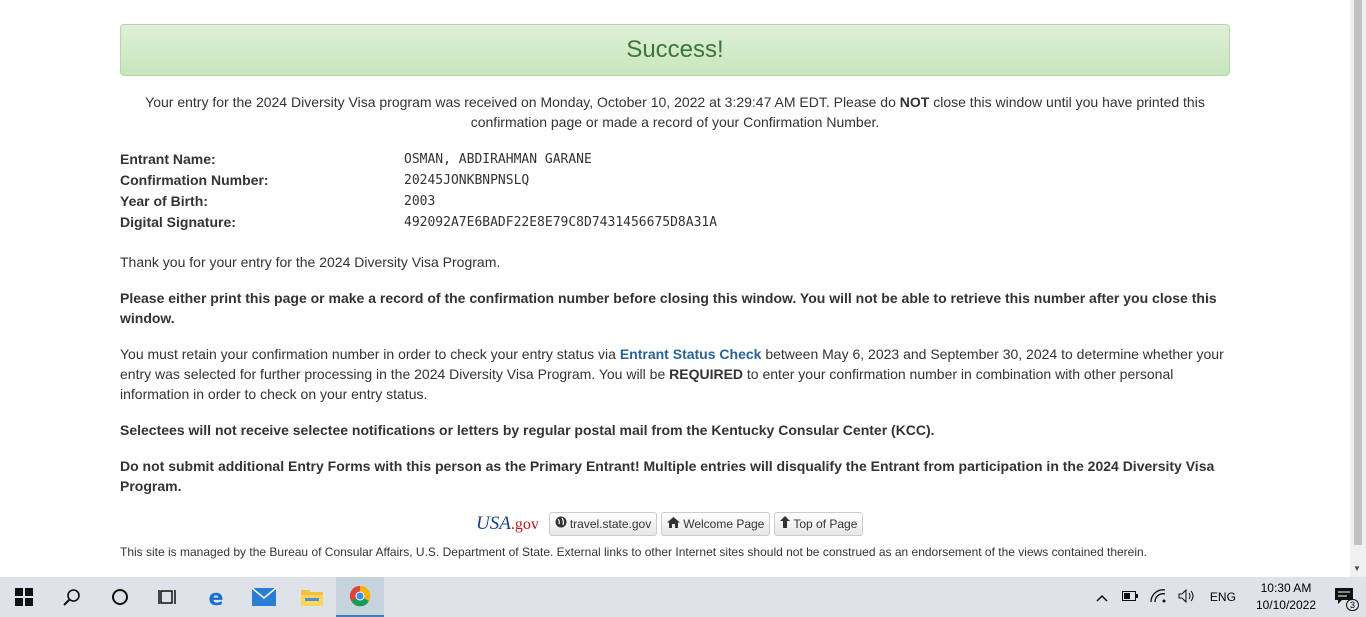 Image resolution: width=1366 pixels, height=617 pixels. I want to click on year-of-birth-label: Year of Birth:, so click(164, 201).